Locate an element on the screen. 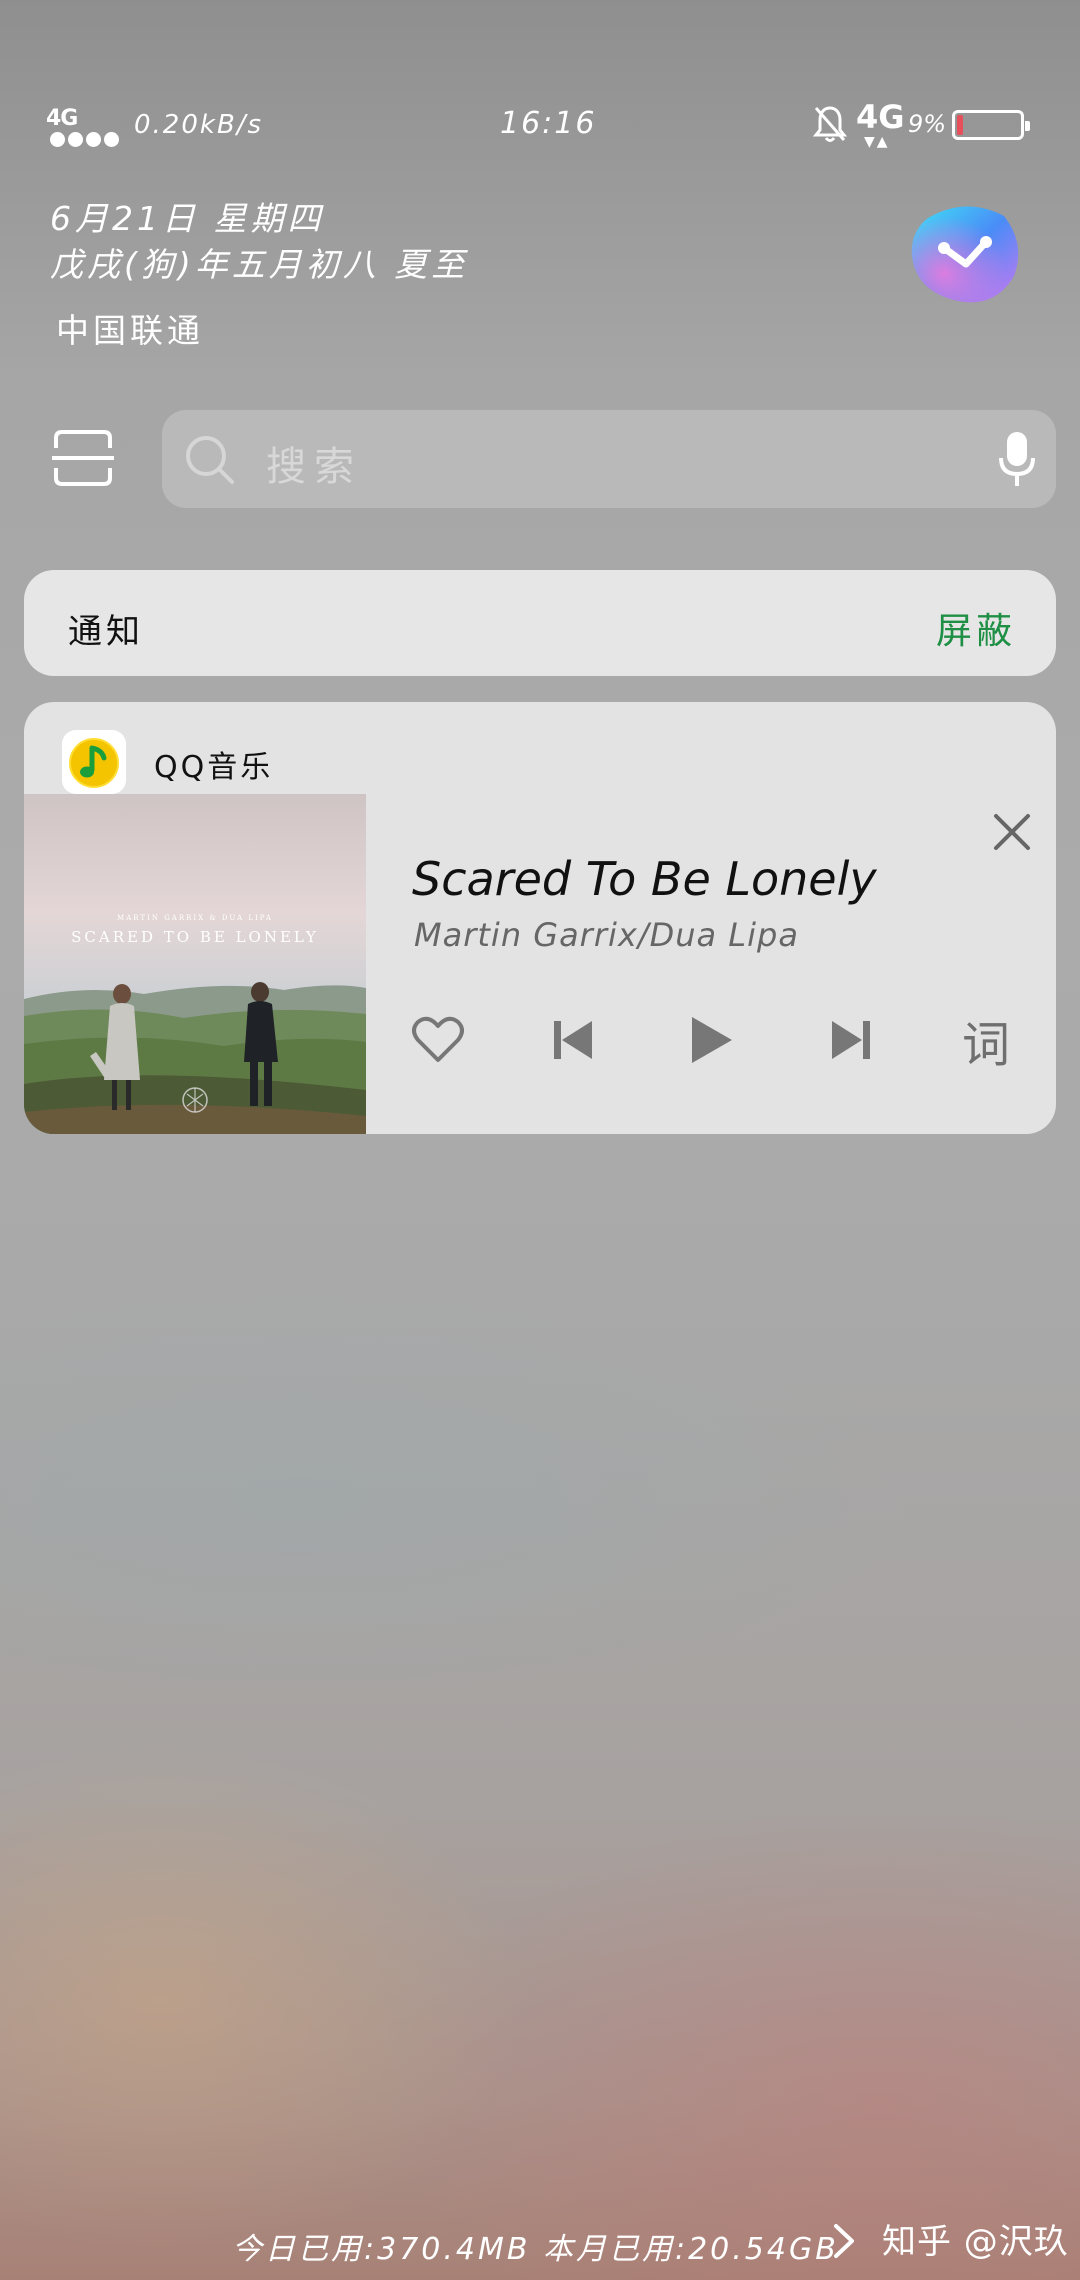 Image resolution: width=1080 pixels, height=2280 pixels. battery-percent: 9% is located at coordinates (927, 124).